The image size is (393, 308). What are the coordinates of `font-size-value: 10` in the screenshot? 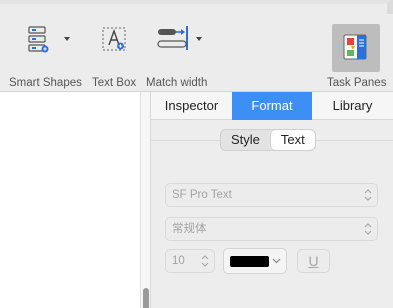 It's located at (178, 261).